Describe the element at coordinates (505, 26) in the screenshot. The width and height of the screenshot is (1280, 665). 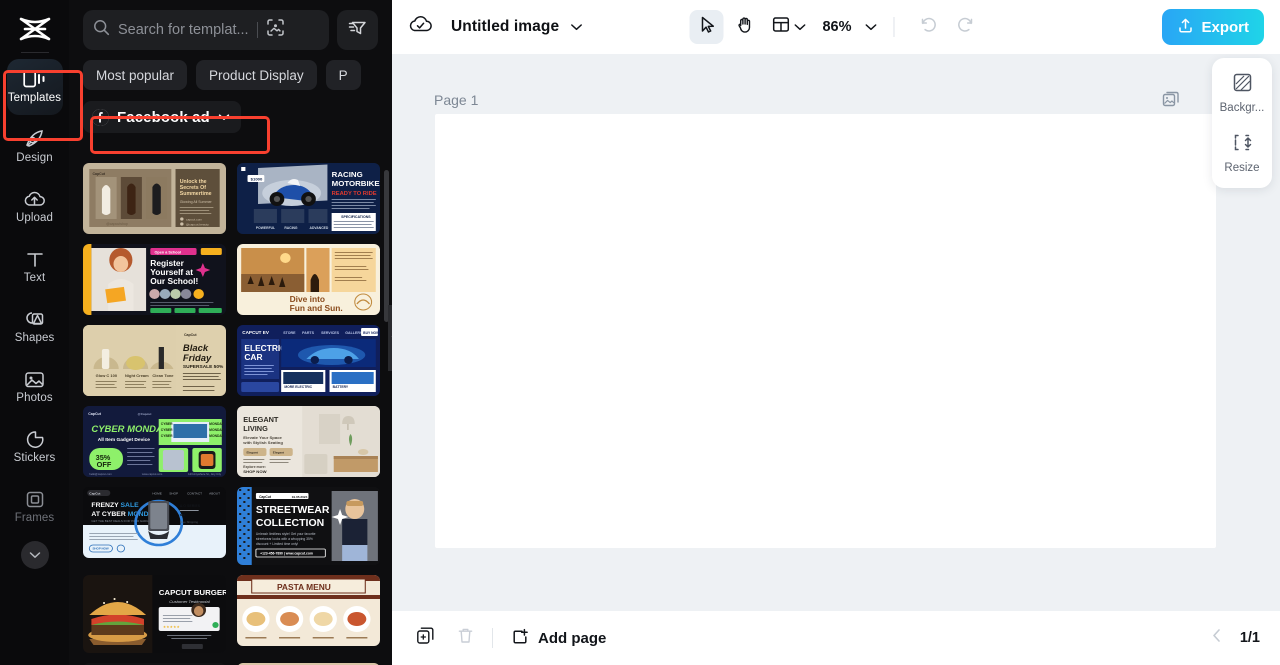
I see `document-title: Untitled image` at that location.